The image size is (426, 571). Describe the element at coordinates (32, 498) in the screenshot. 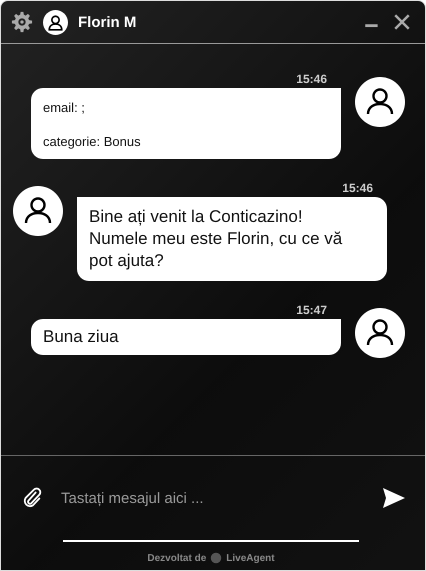

I see `paperclip-icon` at that location.